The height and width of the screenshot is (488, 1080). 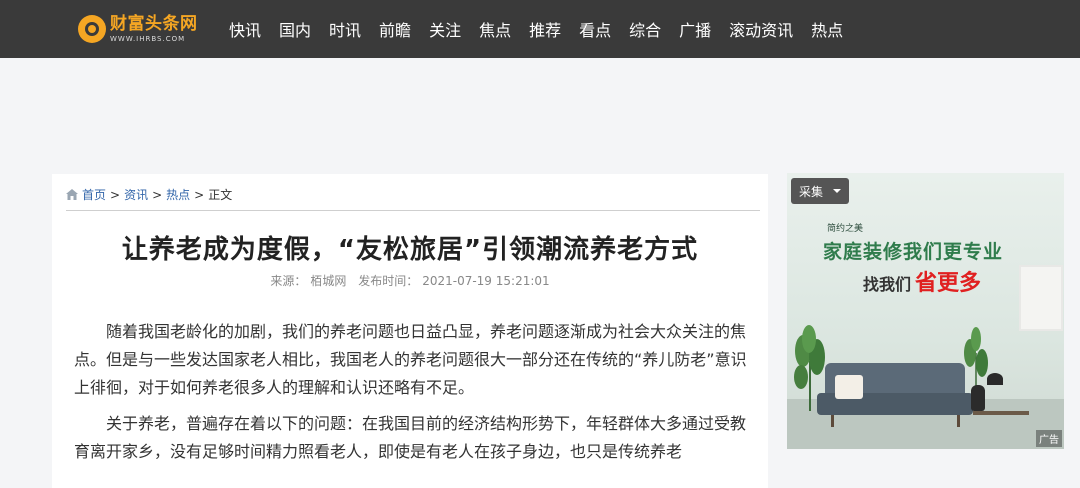 I want to click on collect-button: 采集, so click(x=820, y=191).